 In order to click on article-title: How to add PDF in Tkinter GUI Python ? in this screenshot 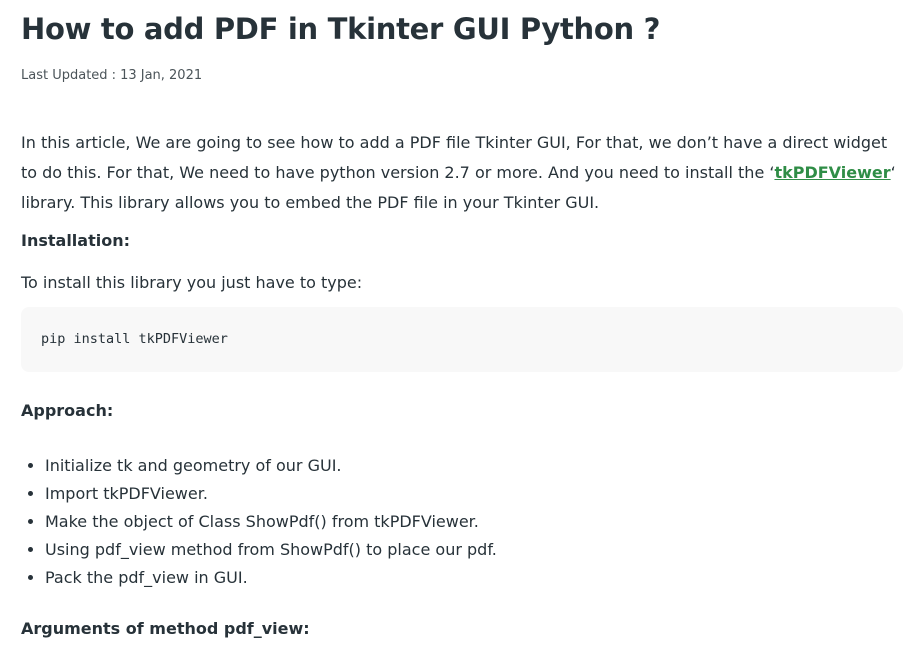, I will do `click(341, 29)`.